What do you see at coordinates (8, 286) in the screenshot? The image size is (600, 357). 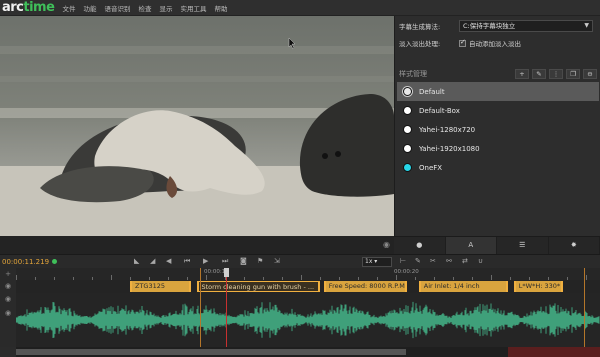 I see `subtitle-track-eye-icon: ◉` at bounding box center [8, 286].